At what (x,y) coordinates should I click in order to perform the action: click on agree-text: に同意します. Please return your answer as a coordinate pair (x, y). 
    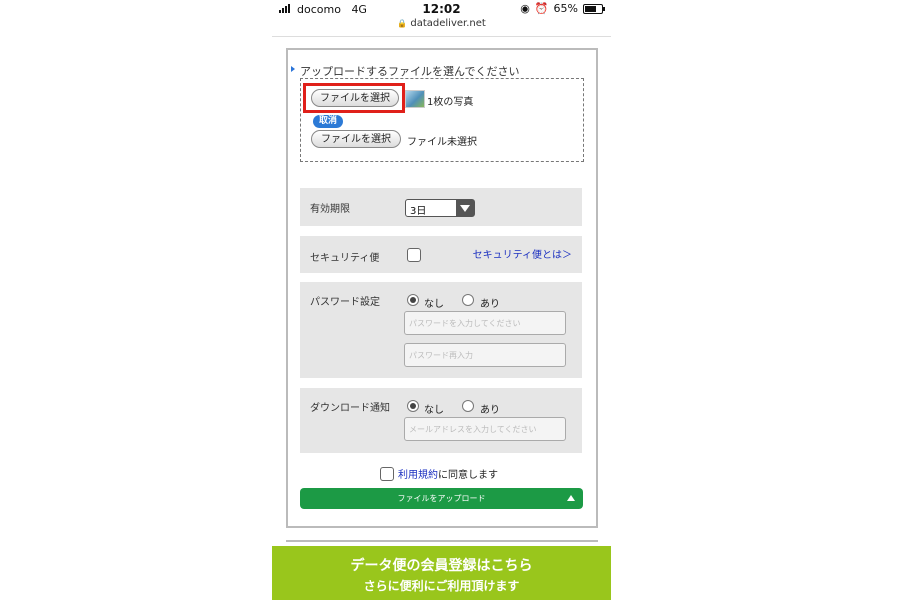
    Looking at the image, I should click on (468, 475).